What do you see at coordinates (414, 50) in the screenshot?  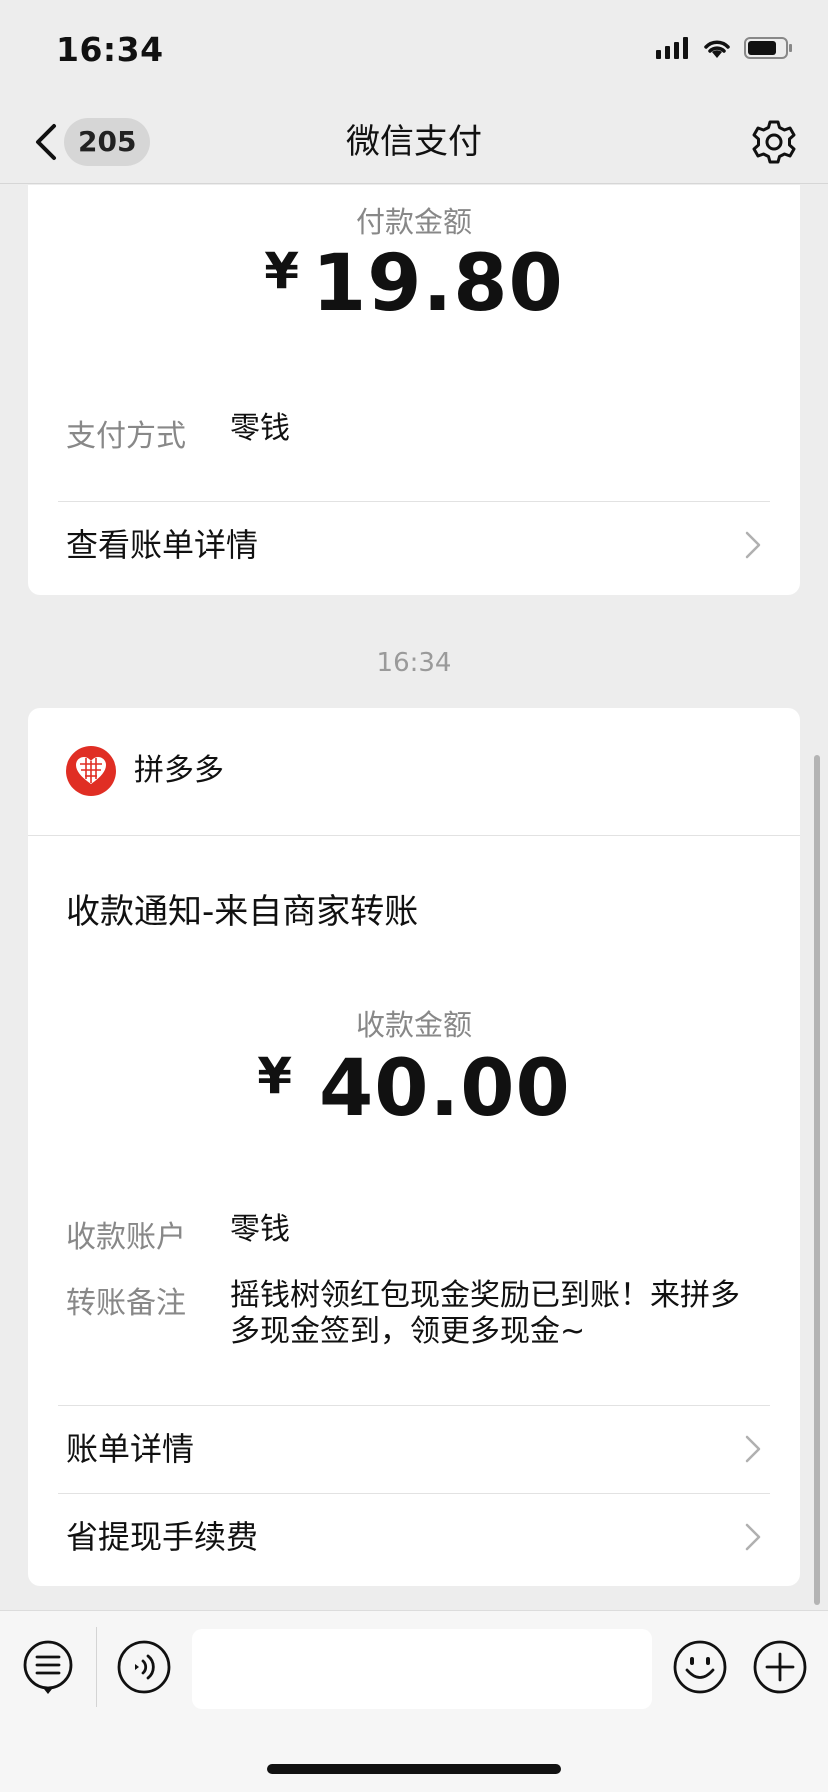 I see `status-bar: 16:34` at bounding box center [414, 50].